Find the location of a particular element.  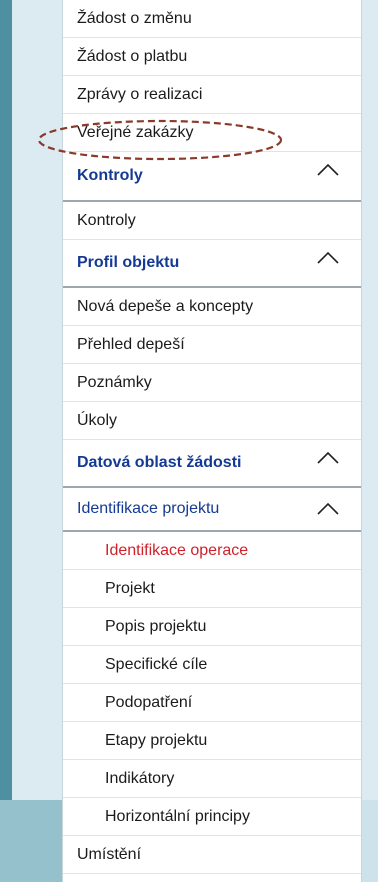

menu-item-zadost-o-zmenu: Žádost o změnu is located at coordinates (212, 19).